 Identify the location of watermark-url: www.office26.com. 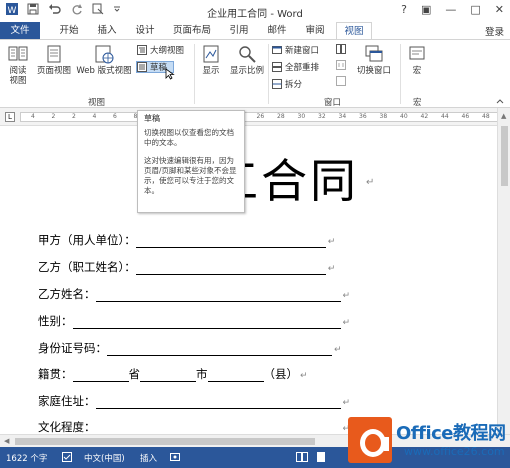
(454, 451).